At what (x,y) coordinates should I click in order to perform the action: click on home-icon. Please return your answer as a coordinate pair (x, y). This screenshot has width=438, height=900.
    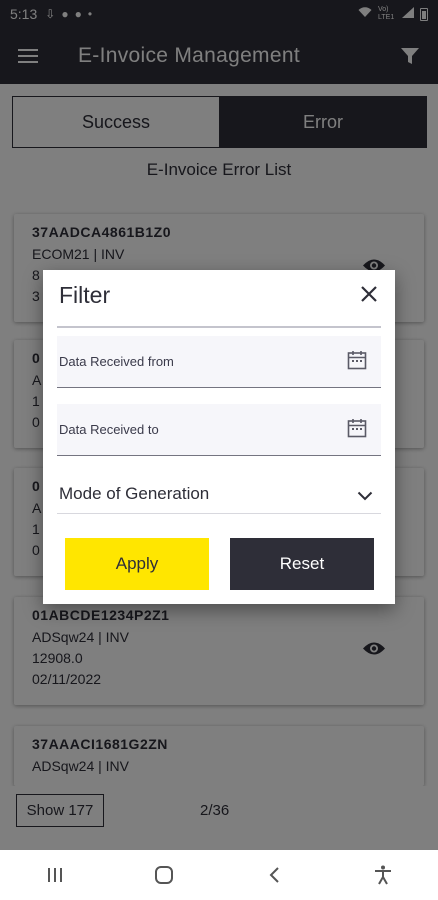
    Looking at the image, I should click on (164, 875).